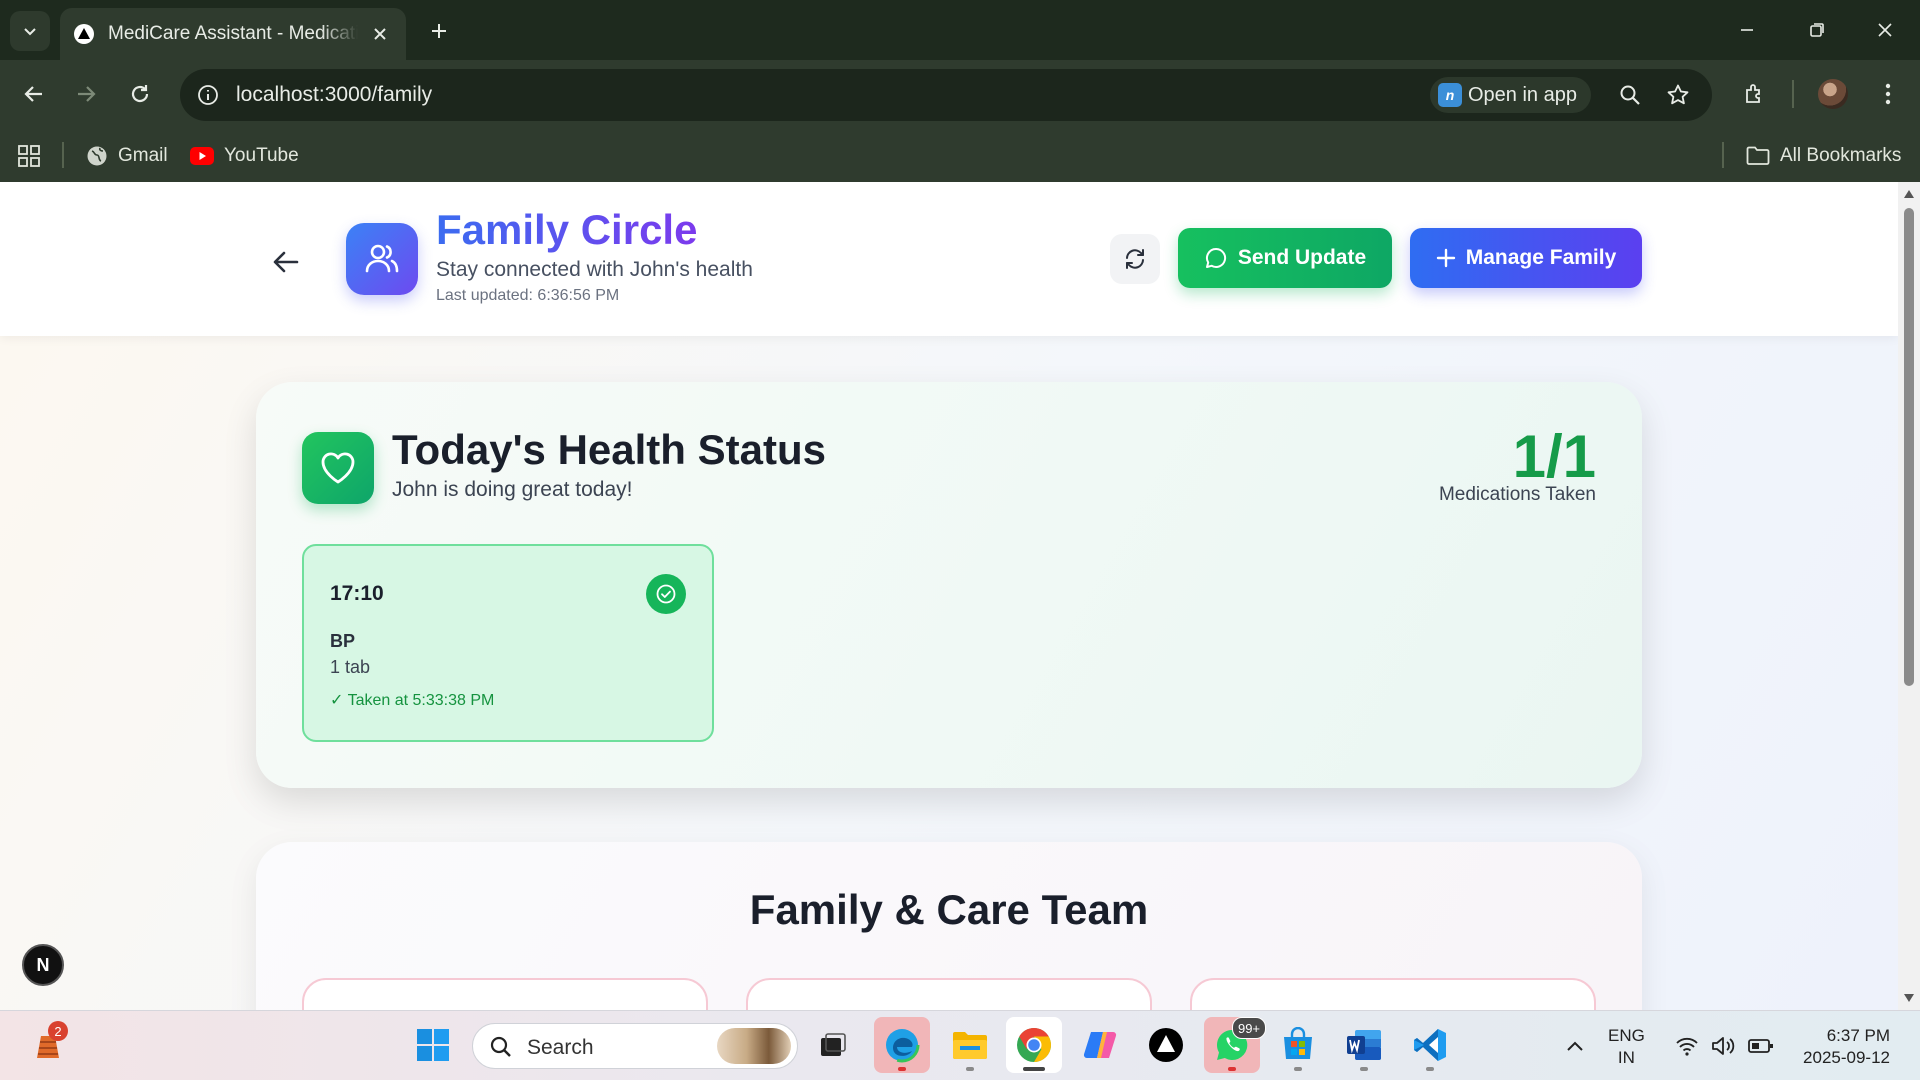 The width and height of the screenshot is (1920, 1080). Describe the element at coordinates (334, 95) in the screenshot. I see `url-text: localhost:3000/family` at that location.